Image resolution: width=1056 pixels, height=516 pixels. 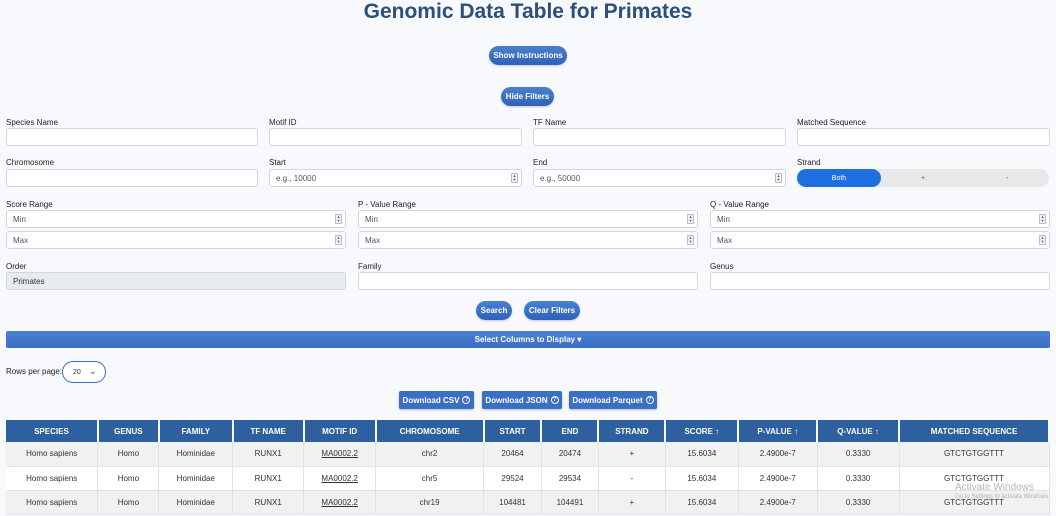 I want to click on tf-name-input, so click(x=659, y=137).